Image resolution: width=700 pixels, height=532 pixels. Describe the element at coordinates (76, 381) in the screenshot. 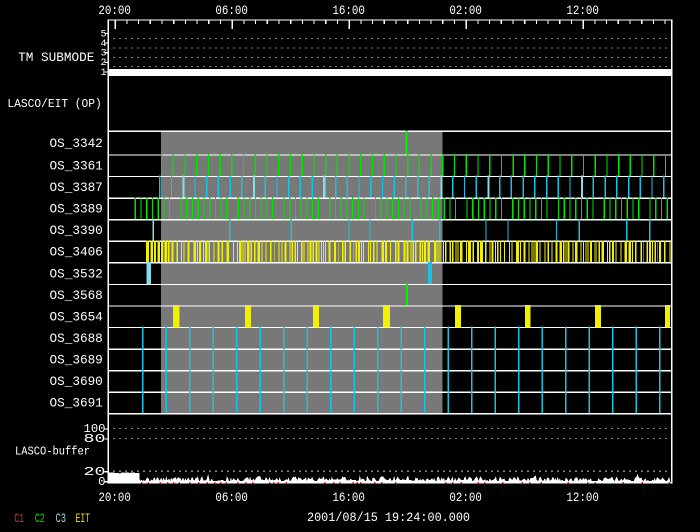

I see `svg-text: OS_3690` at that location.